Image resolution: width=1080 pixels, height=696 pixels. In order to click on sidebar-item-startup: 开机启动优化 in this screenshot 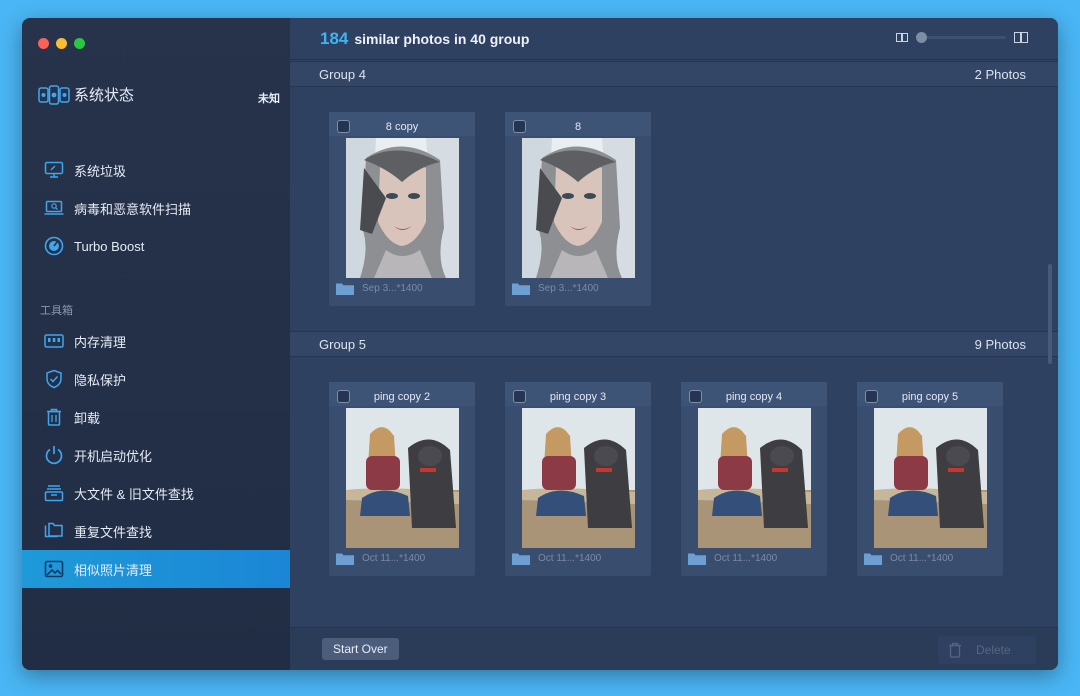, I will do `click(156, 455)`.